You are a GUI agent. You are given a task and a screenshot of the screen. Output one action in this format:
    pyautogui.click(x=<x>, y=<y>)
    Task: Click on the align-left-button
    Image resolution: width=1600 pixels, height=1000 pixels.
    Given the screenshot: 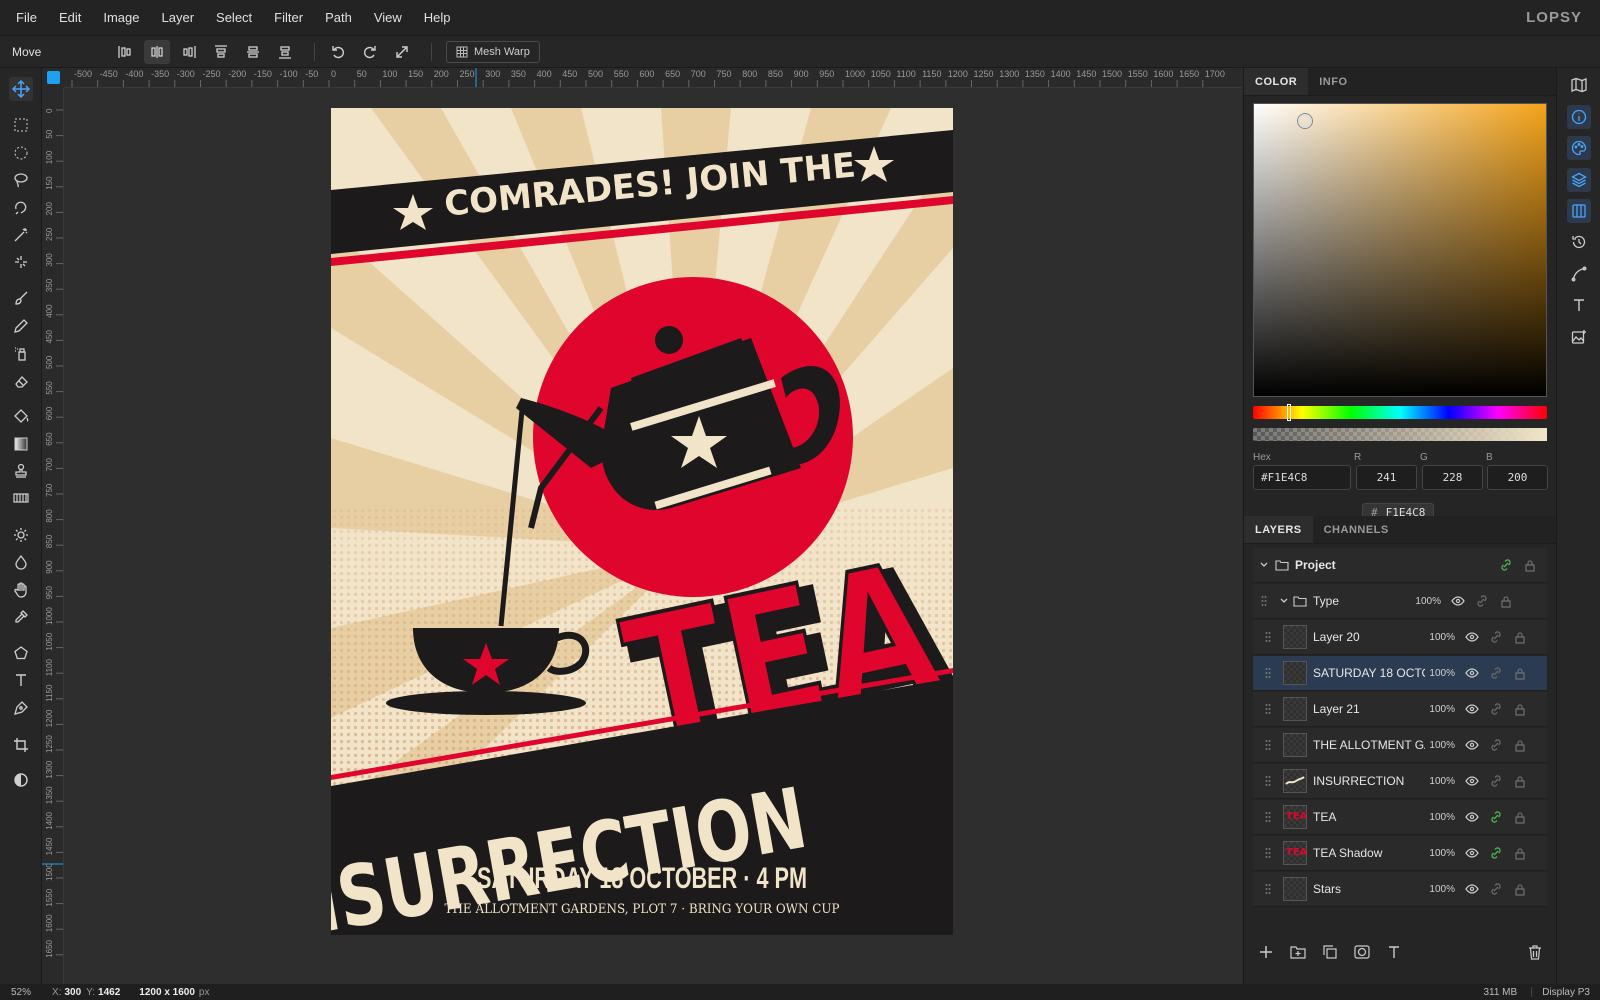 What is the action you would take?
    pyautogui.click(x=125, y=52)
    